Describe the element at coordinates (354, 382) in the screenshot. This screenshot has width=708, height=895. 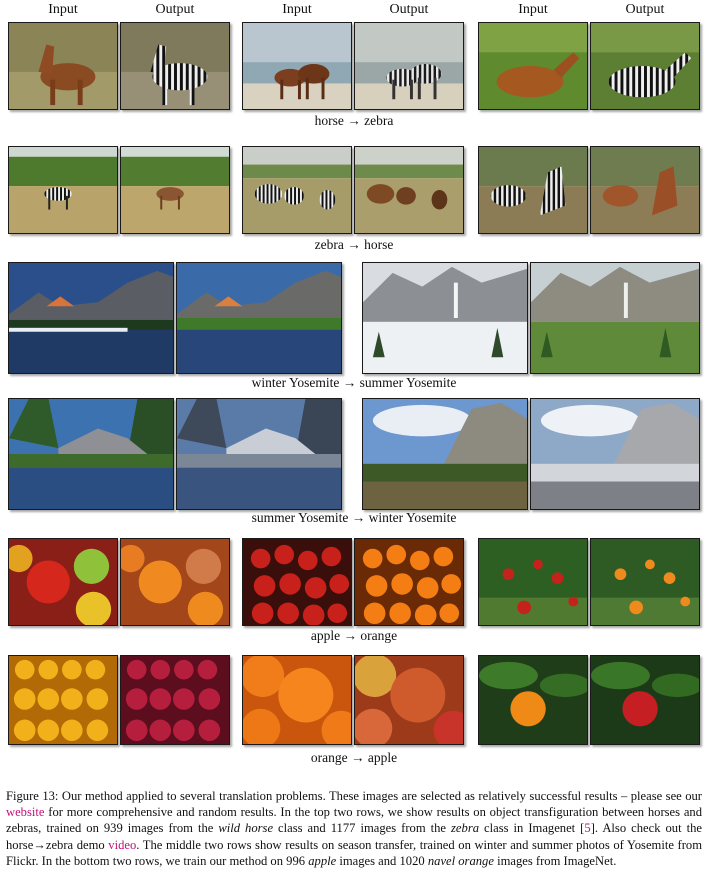
I see `row-label-winter-to-summer: winter Yosemite → summer Yosemite` at that location.